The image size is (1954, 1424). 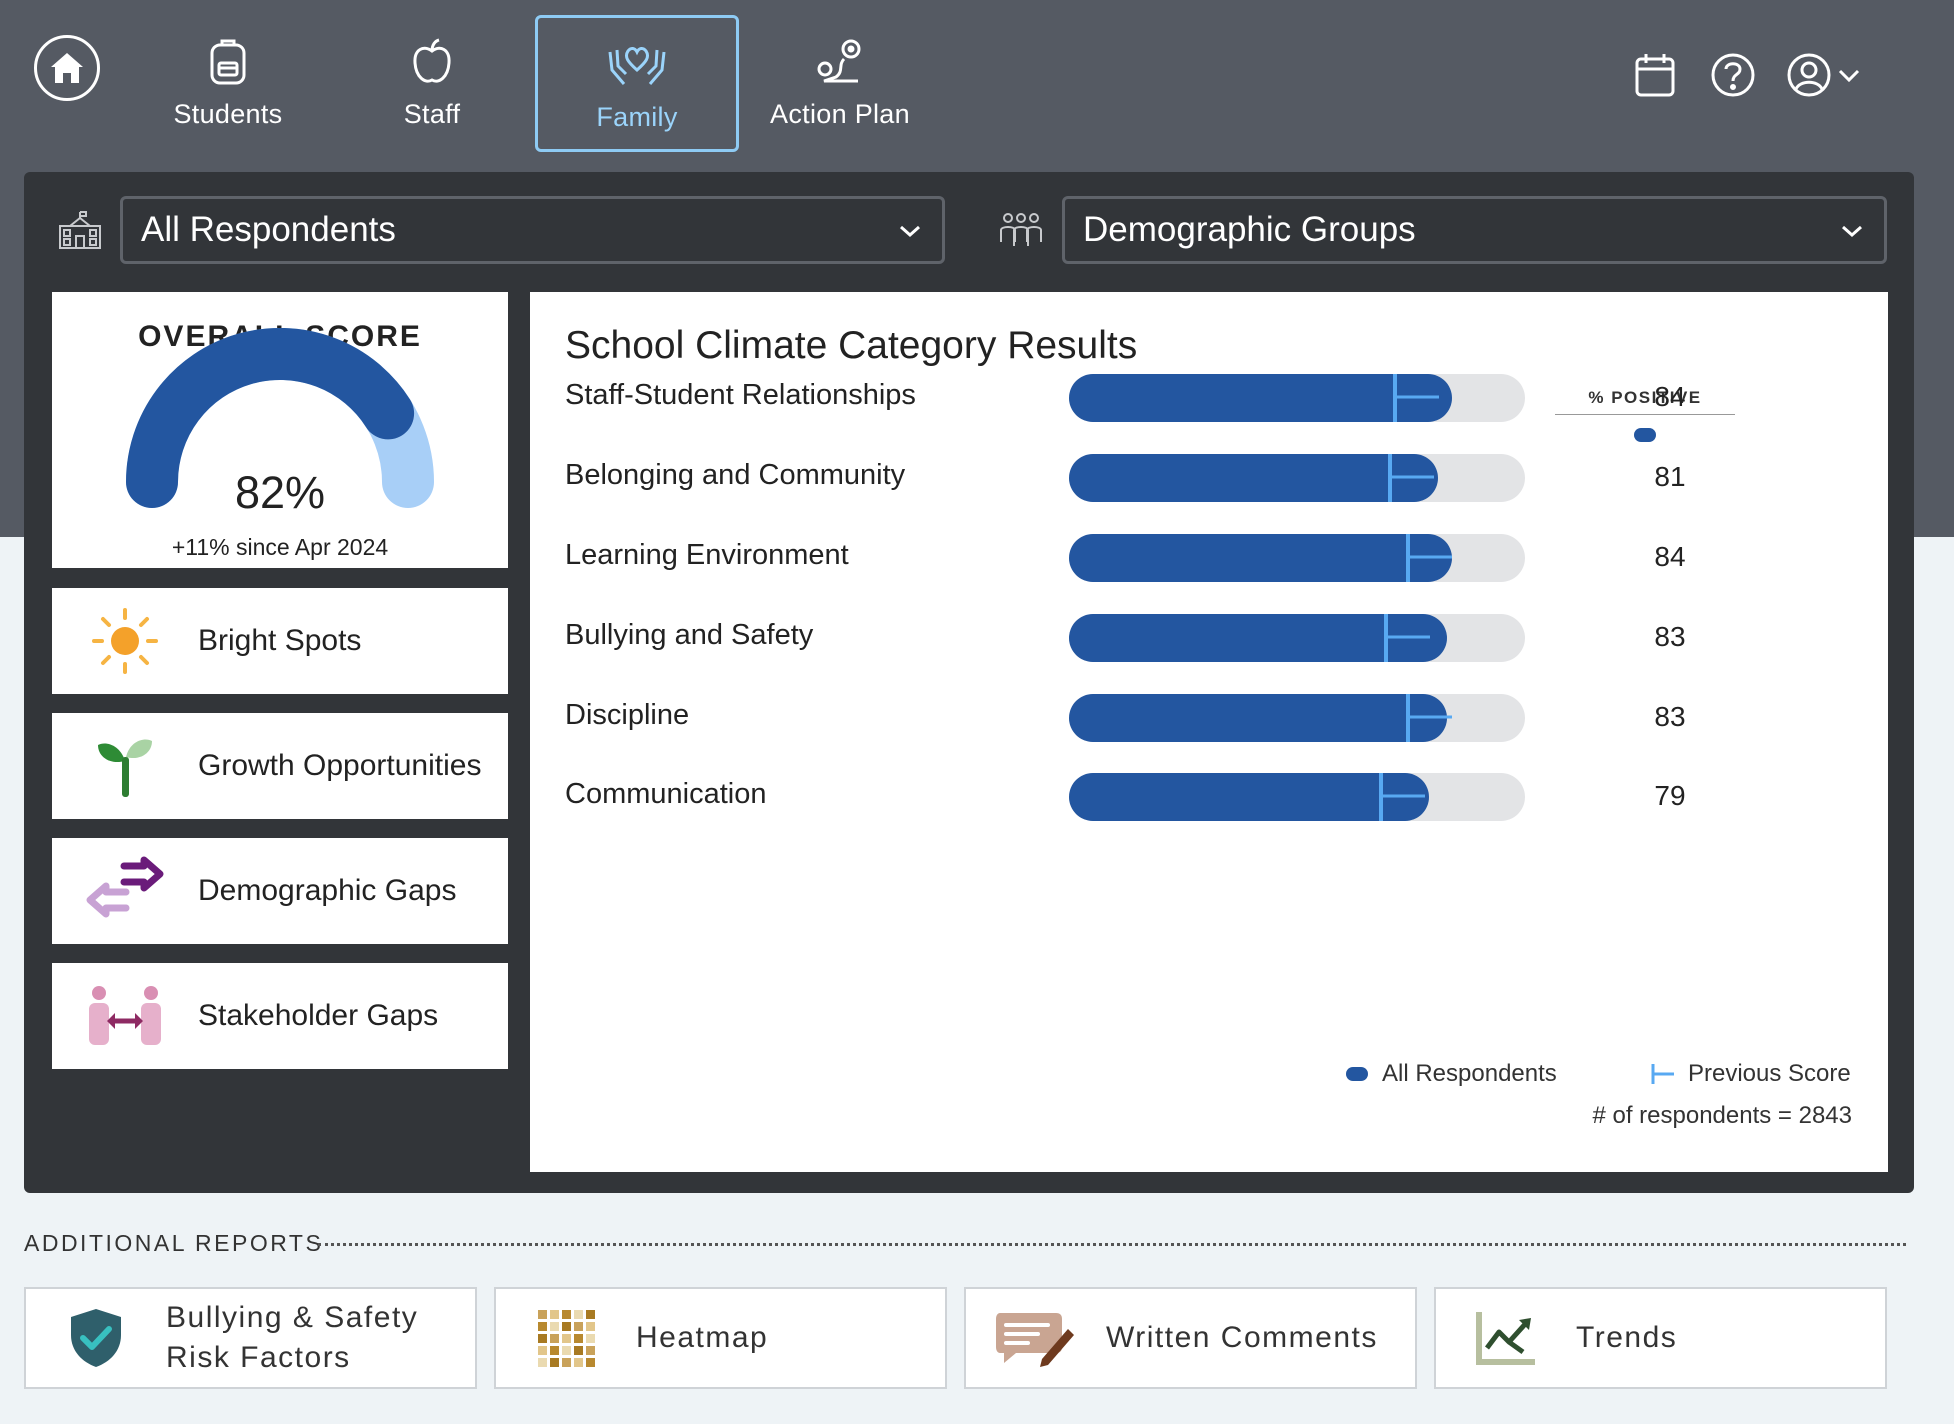 I want to click on tab-students: Students, so click(x=228, y=83).